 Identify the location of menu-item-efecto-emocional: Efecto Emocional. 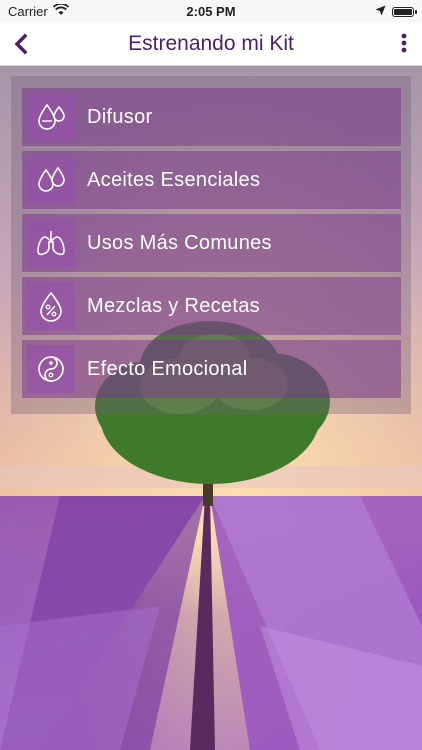
(211, 369).